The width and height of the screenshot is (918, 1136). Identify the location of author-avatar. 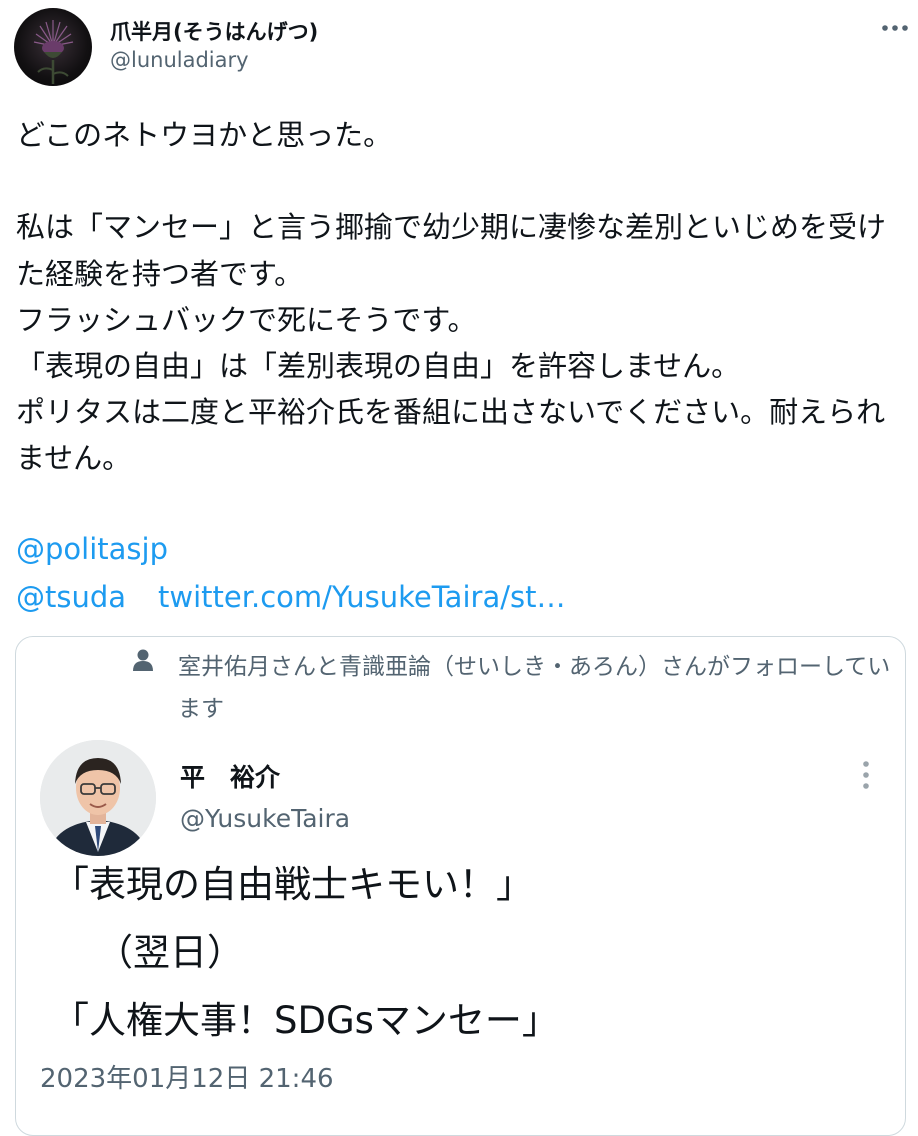
(53, 47).